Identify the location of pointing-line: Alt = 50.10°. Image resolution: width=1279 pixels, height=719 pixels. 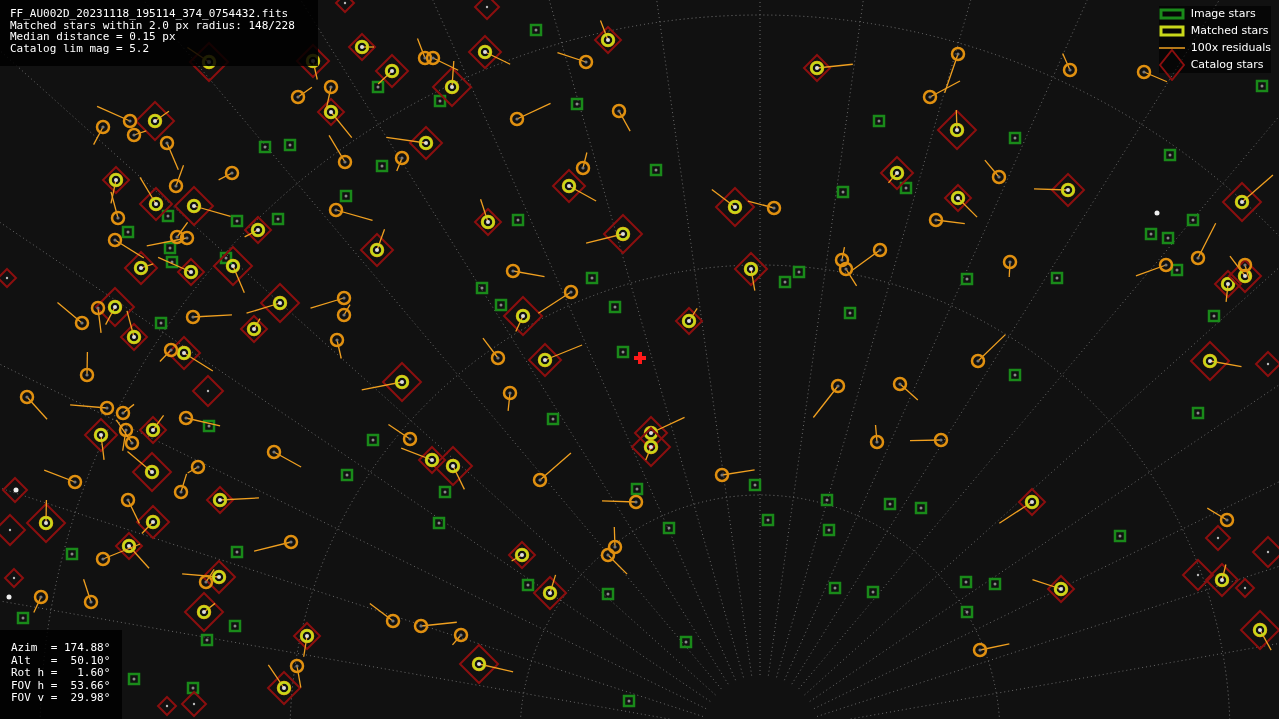
(61, 660).